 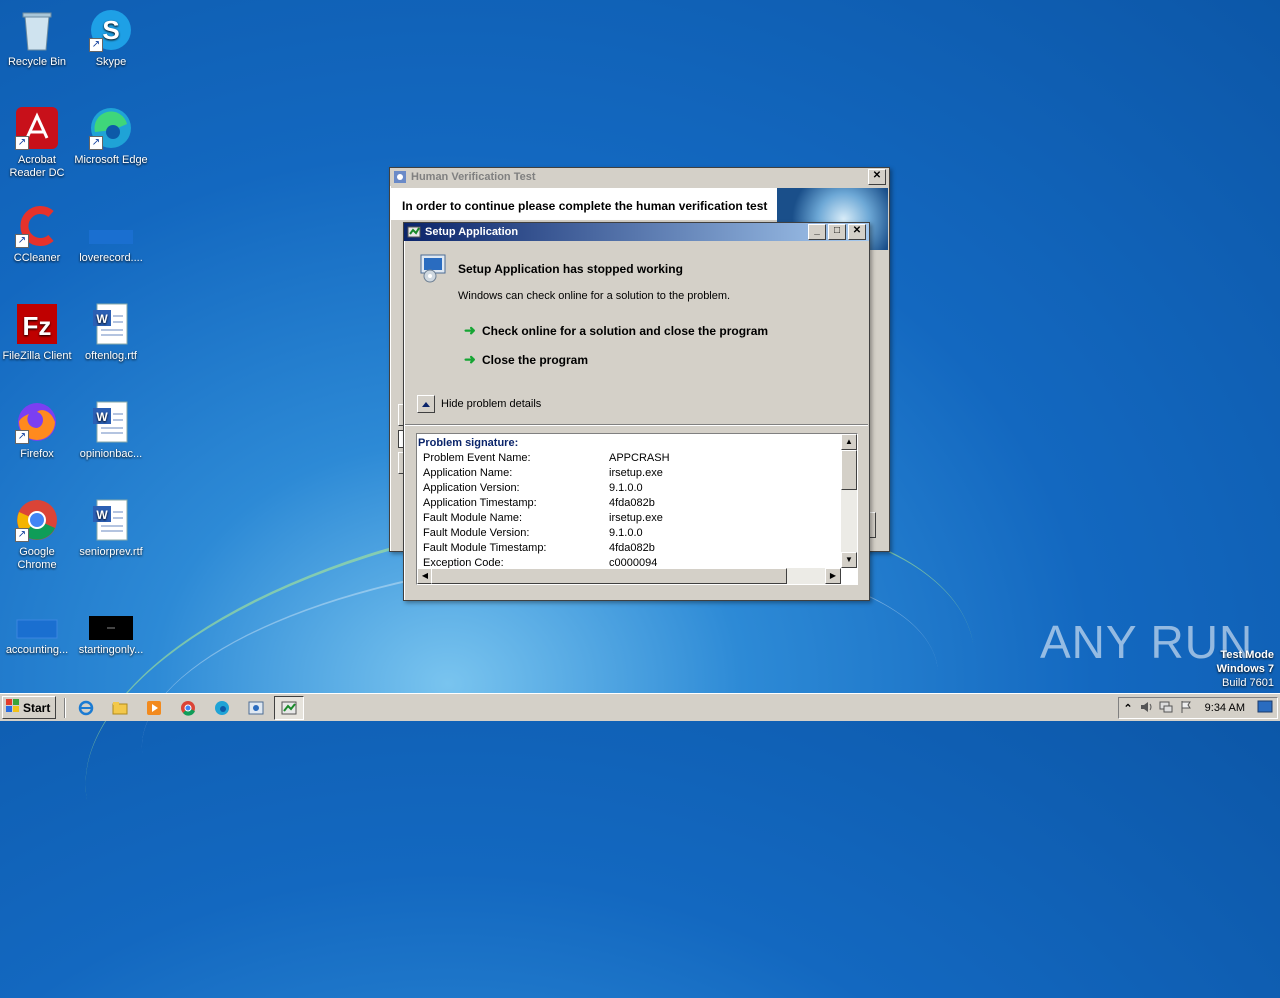 What do you see at coordinates (473, 177) in the screenshot?
I see `hv-title: Human Verification Test` at bounding box center [473, 177].